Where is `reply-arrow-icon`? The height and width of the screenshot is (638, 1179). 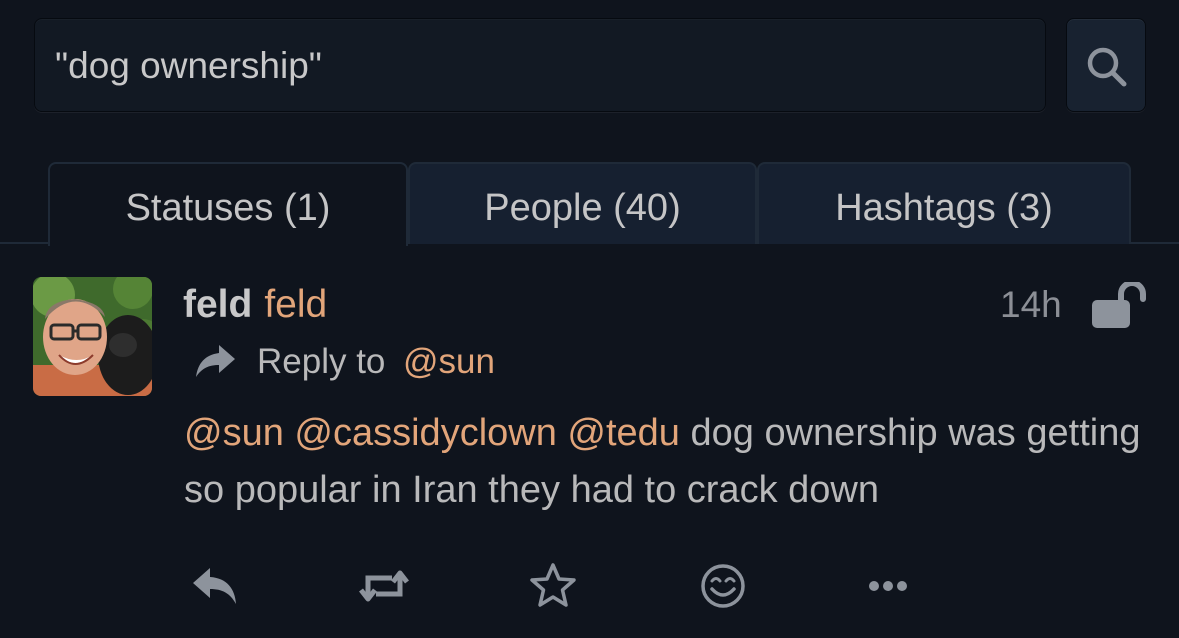
reply-arrow-icon is located at coordinates (215, 361).